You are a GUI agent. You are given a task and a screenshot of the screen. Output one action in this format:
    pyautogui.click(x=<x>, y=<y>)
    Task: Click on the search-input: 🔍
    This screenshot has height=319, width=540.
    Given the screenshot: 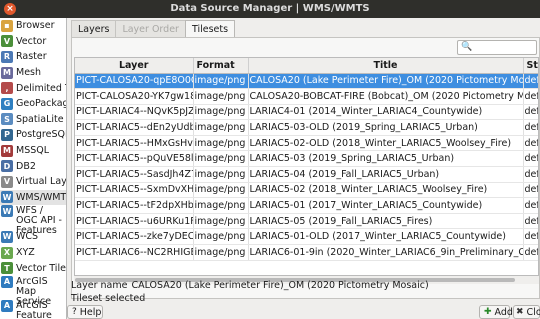 What is the action you would take?
    pyautogui.click(x=497, y=47)
    